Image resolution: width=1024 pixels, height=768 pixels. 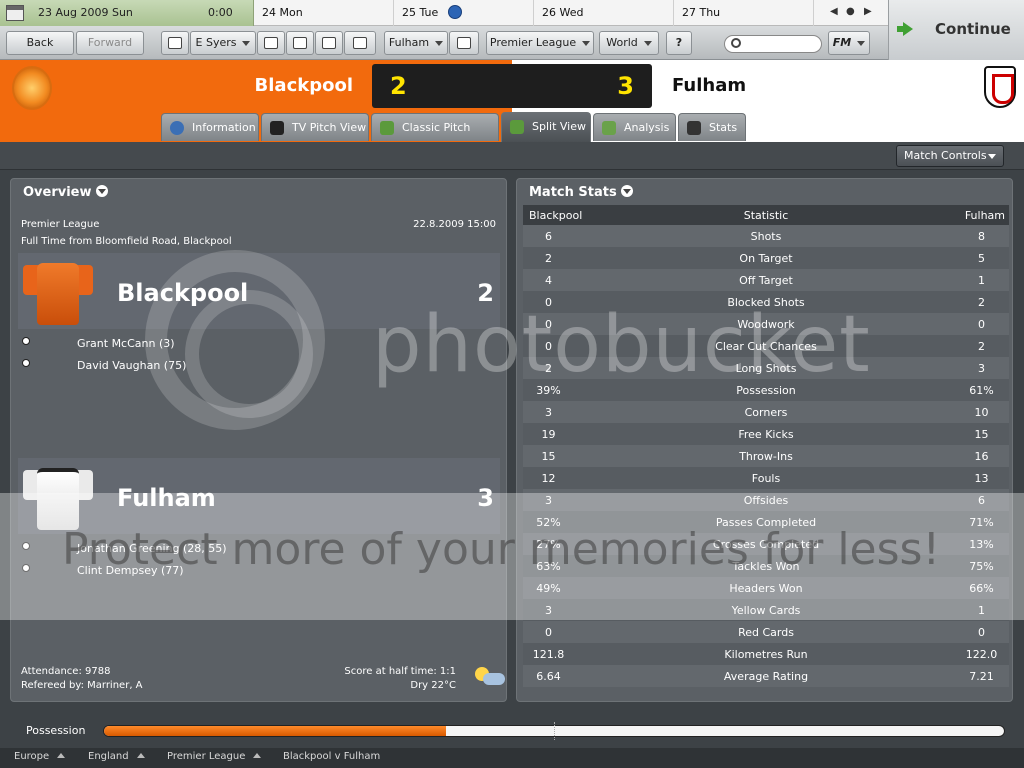 What do you see at coordinates (974, 654) in the screenshot?
I see `away-value: 122.0` at bounding box center [974, 654].